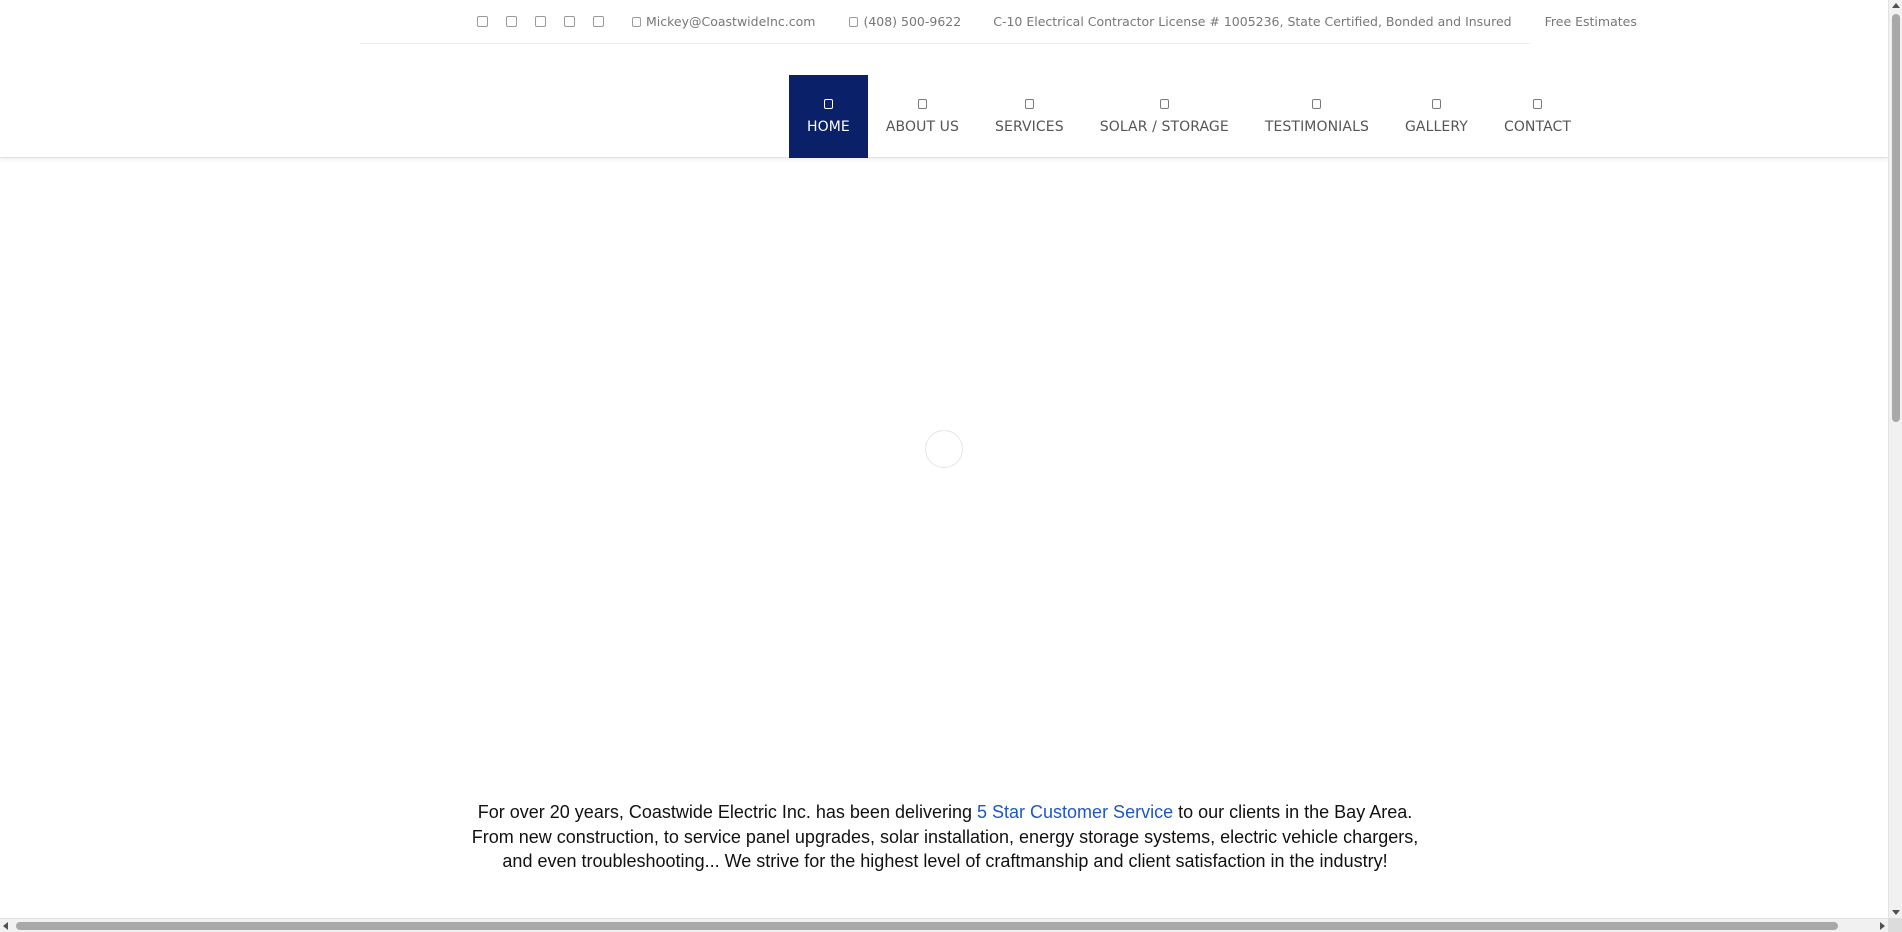  I want to click on nav-gallery-label: GALLERY, so click(1436, 126).